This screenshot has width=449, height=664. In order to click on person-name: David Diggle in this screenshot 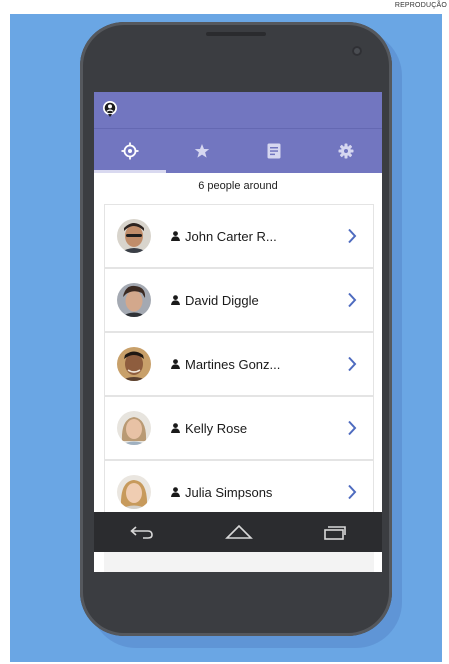, I will do `click(259, 300)`.